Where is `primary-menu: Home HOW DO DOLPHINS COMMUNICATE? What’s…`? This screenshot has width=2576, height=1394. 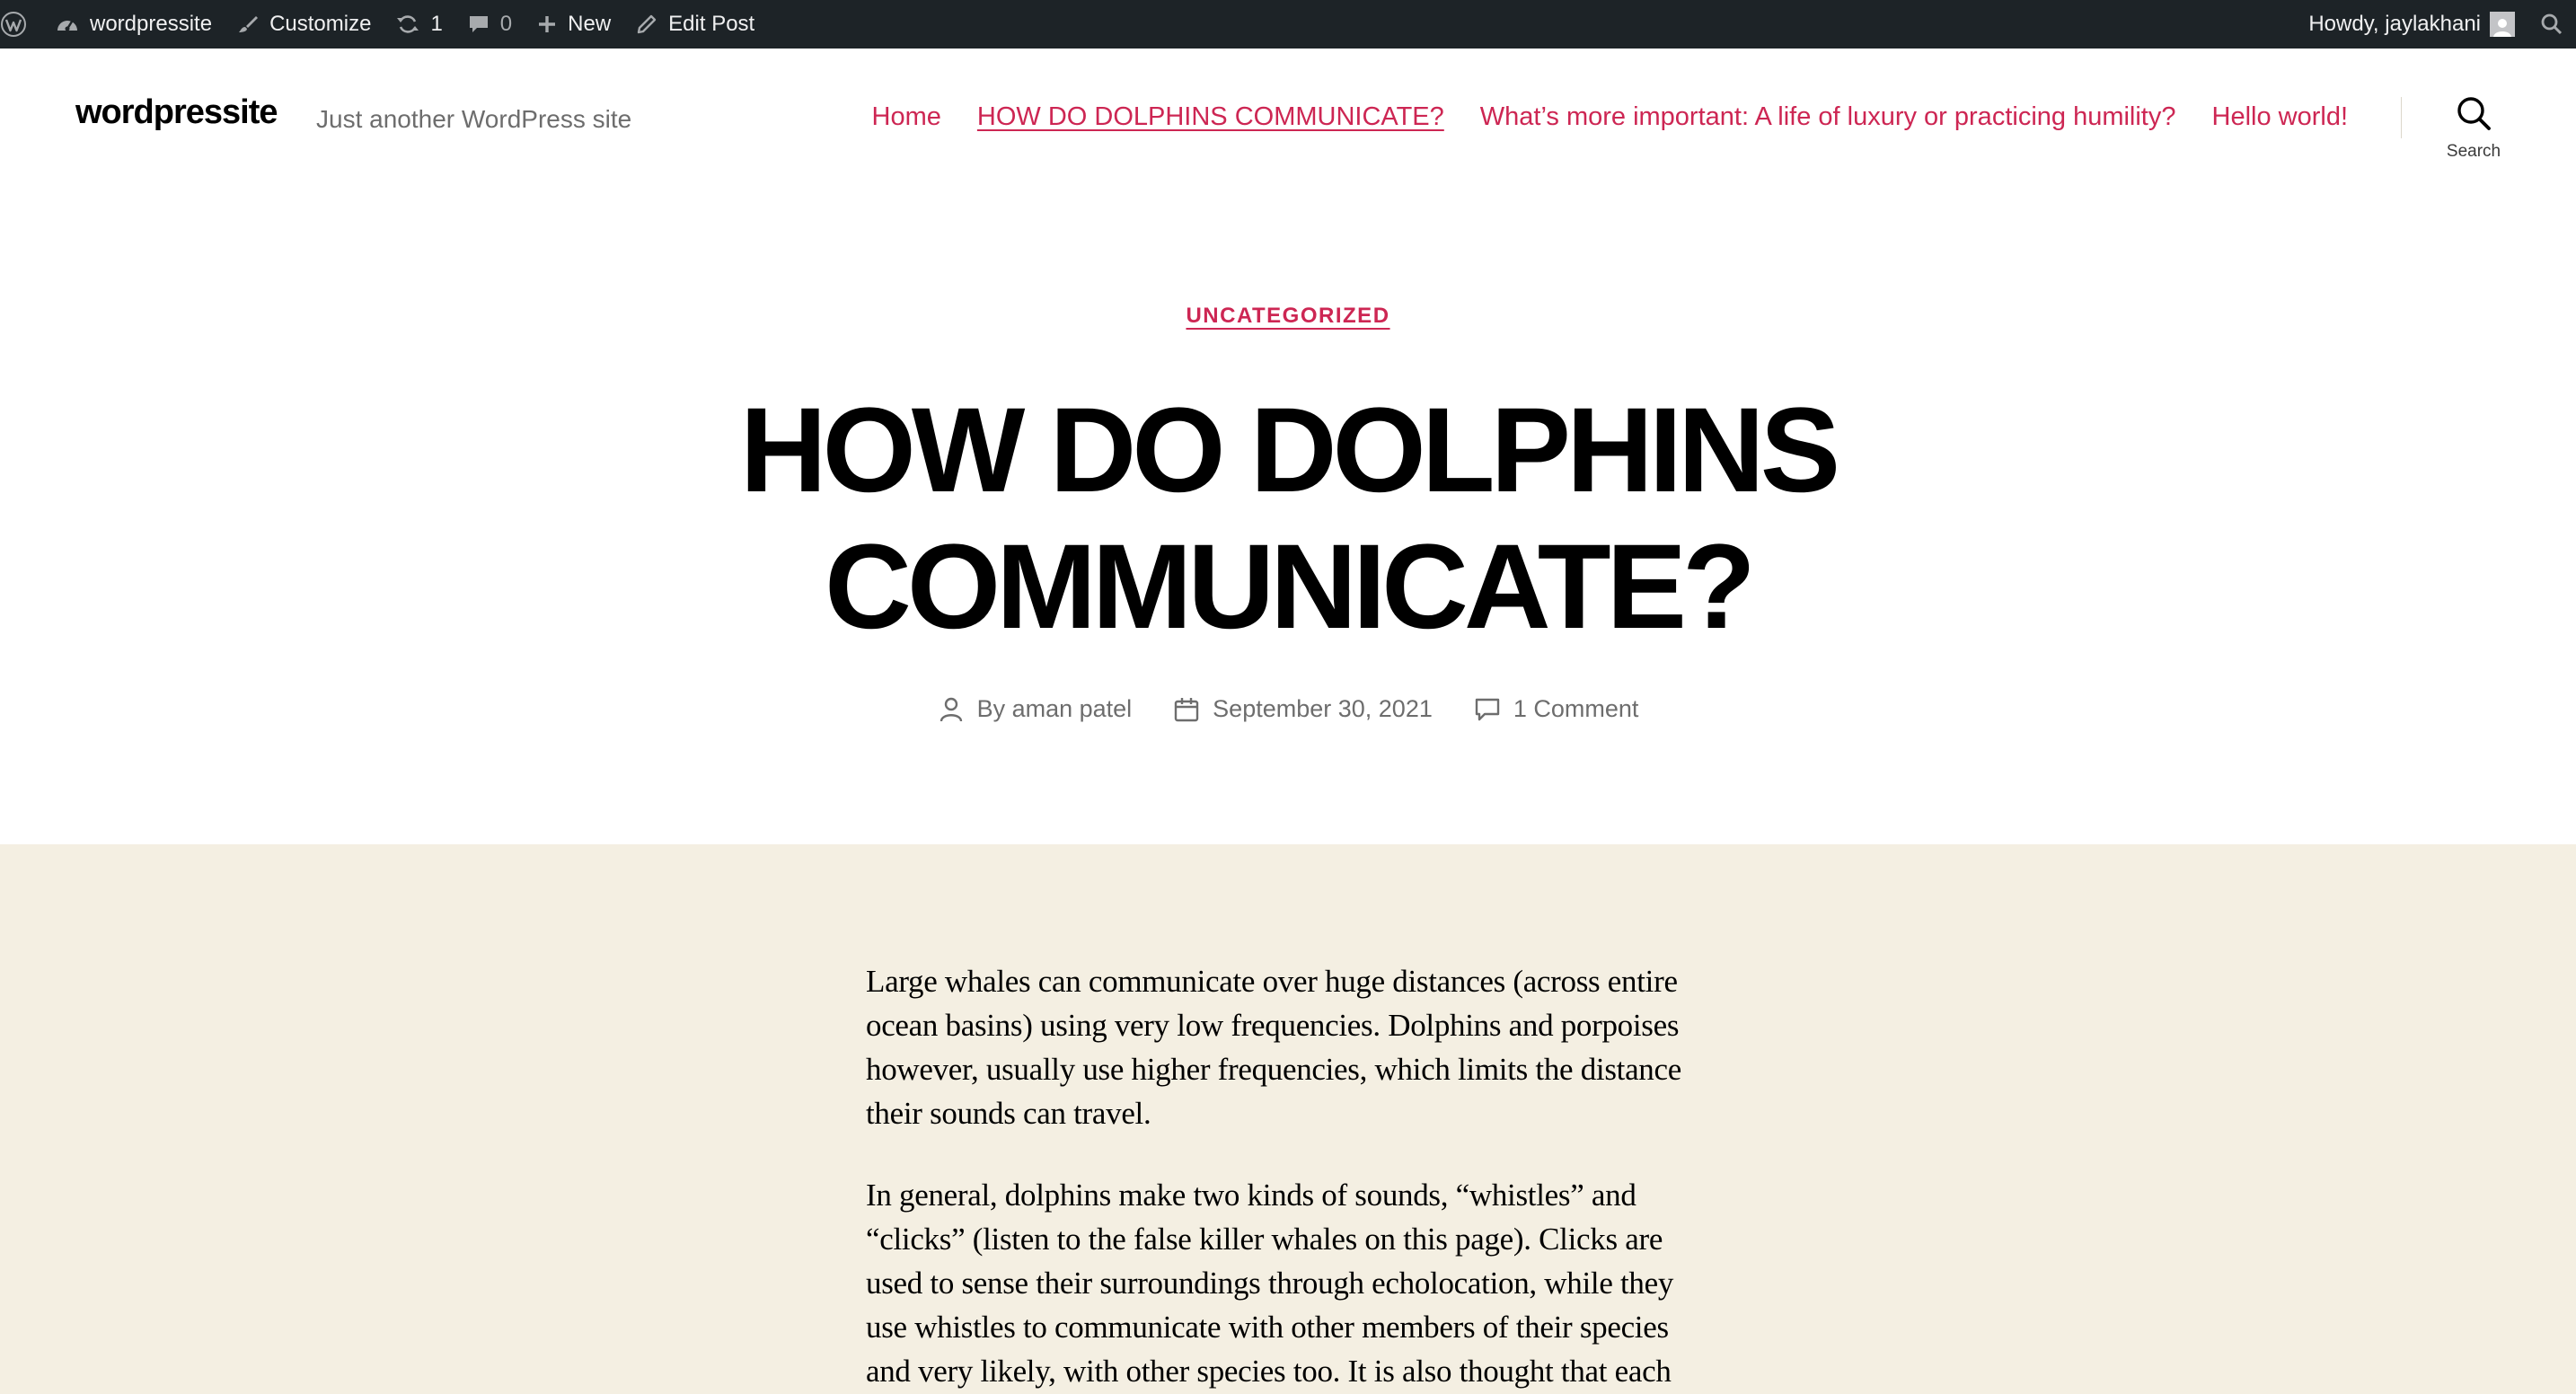
primary-menu: Home HOW DO DOLPHINS COMMUNICATE? What’s… is located at coordinates (1610, 117).